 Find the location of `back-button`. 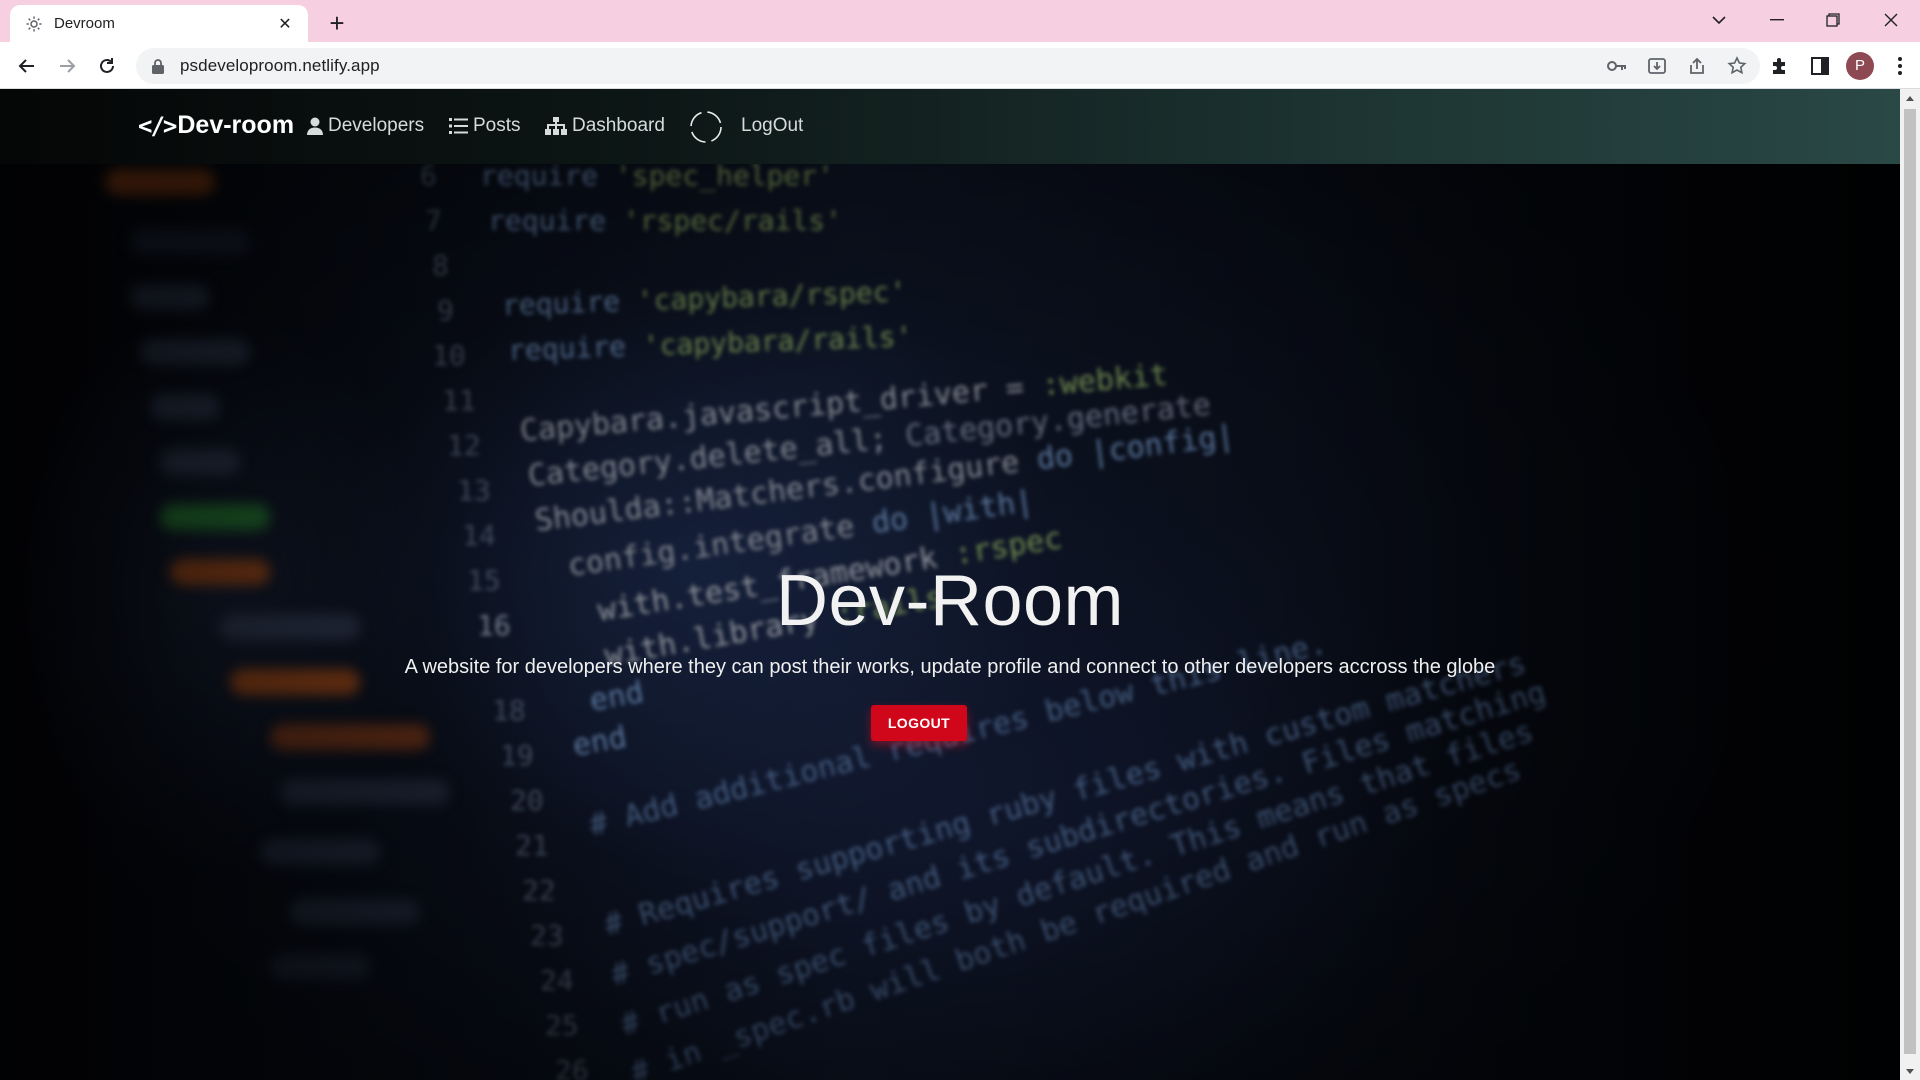

back-button is located at coordinates (27, 66).